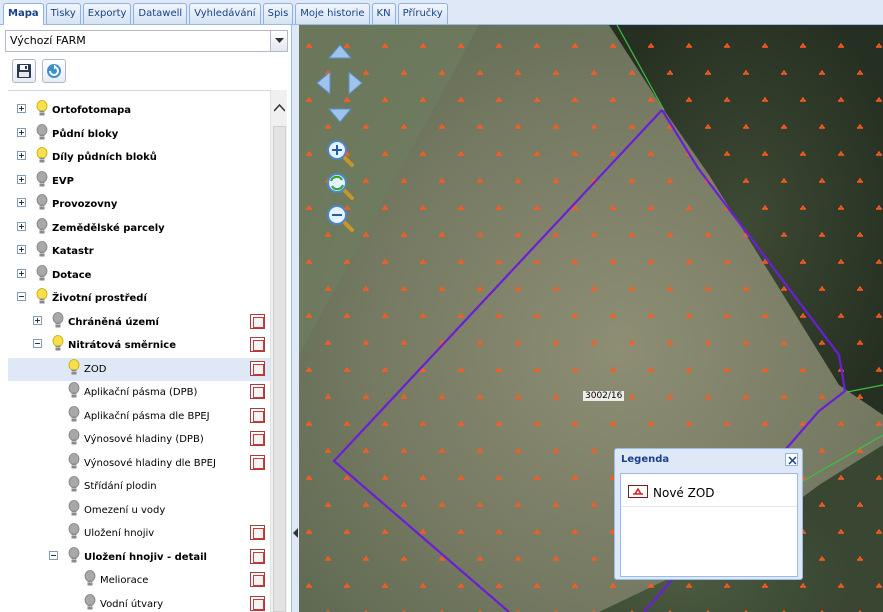 Image resolution: width=883 pixels, height=612 pixels. I want to click on tree-row: Chráněná území, so click(139, 322).